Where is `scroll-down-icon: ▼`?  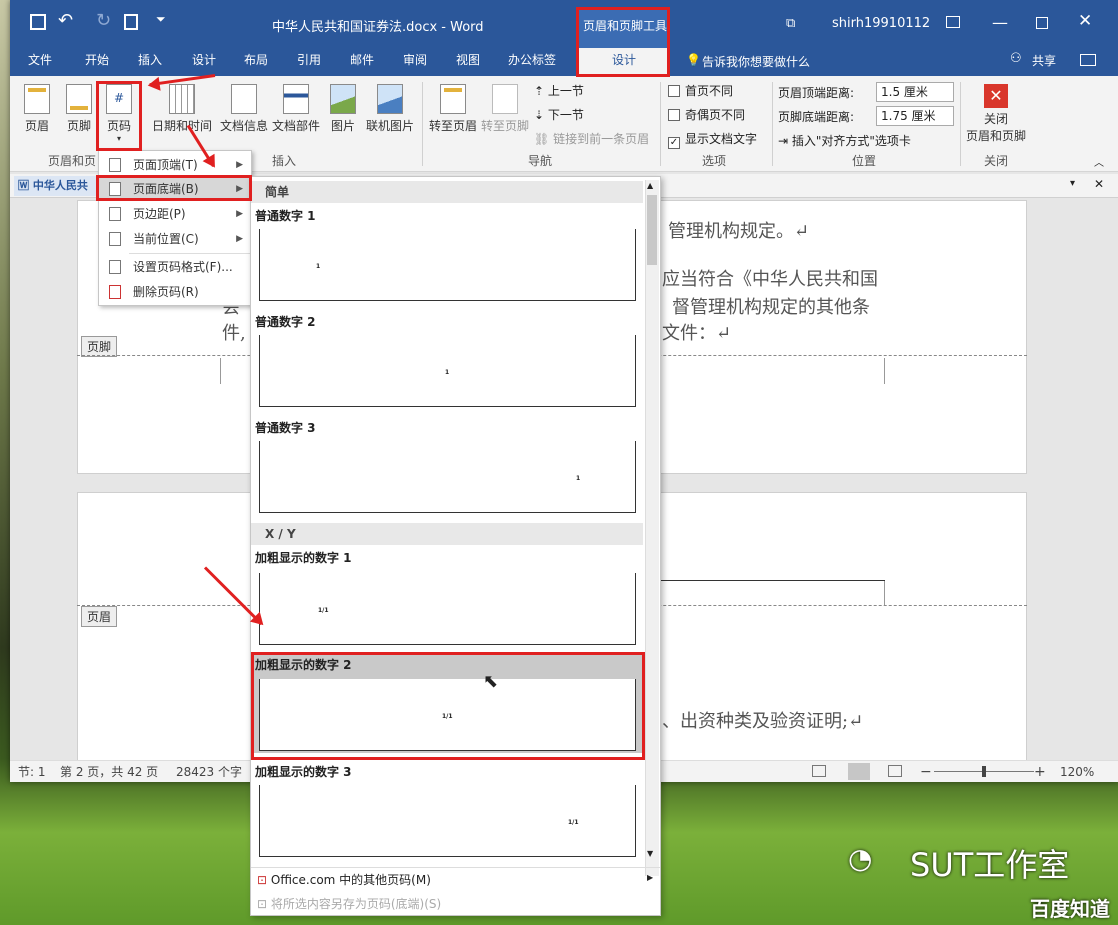
scroll-down-icon: ▼ is located at coordinates (650, 853).